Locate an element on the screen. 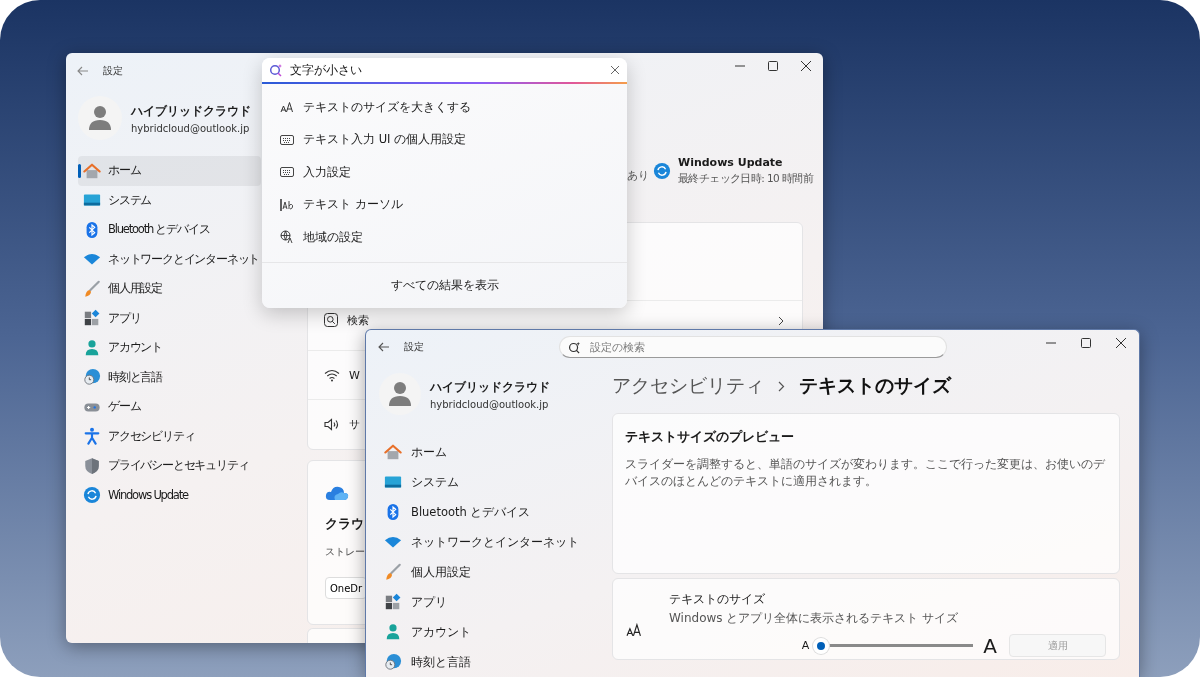 The image size is (1200, 677). nav-item: ゲーム is located at coordinates (169, 407).